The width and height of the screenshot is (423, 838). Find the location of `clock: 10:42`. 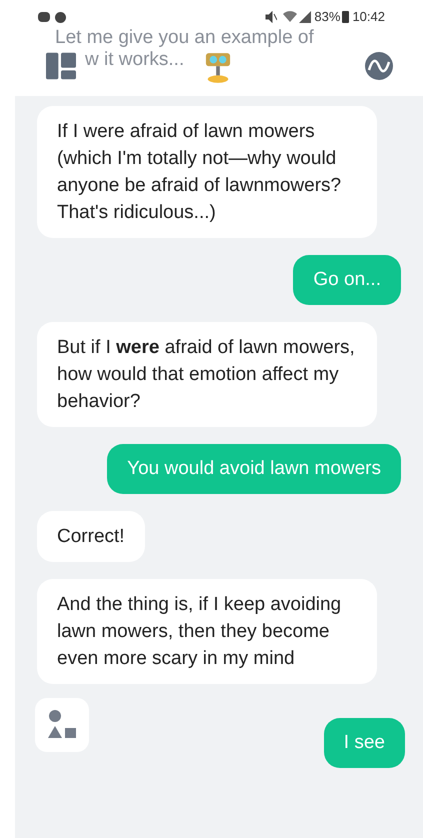

clock: 10:42 is located at coordinates (368, 17).